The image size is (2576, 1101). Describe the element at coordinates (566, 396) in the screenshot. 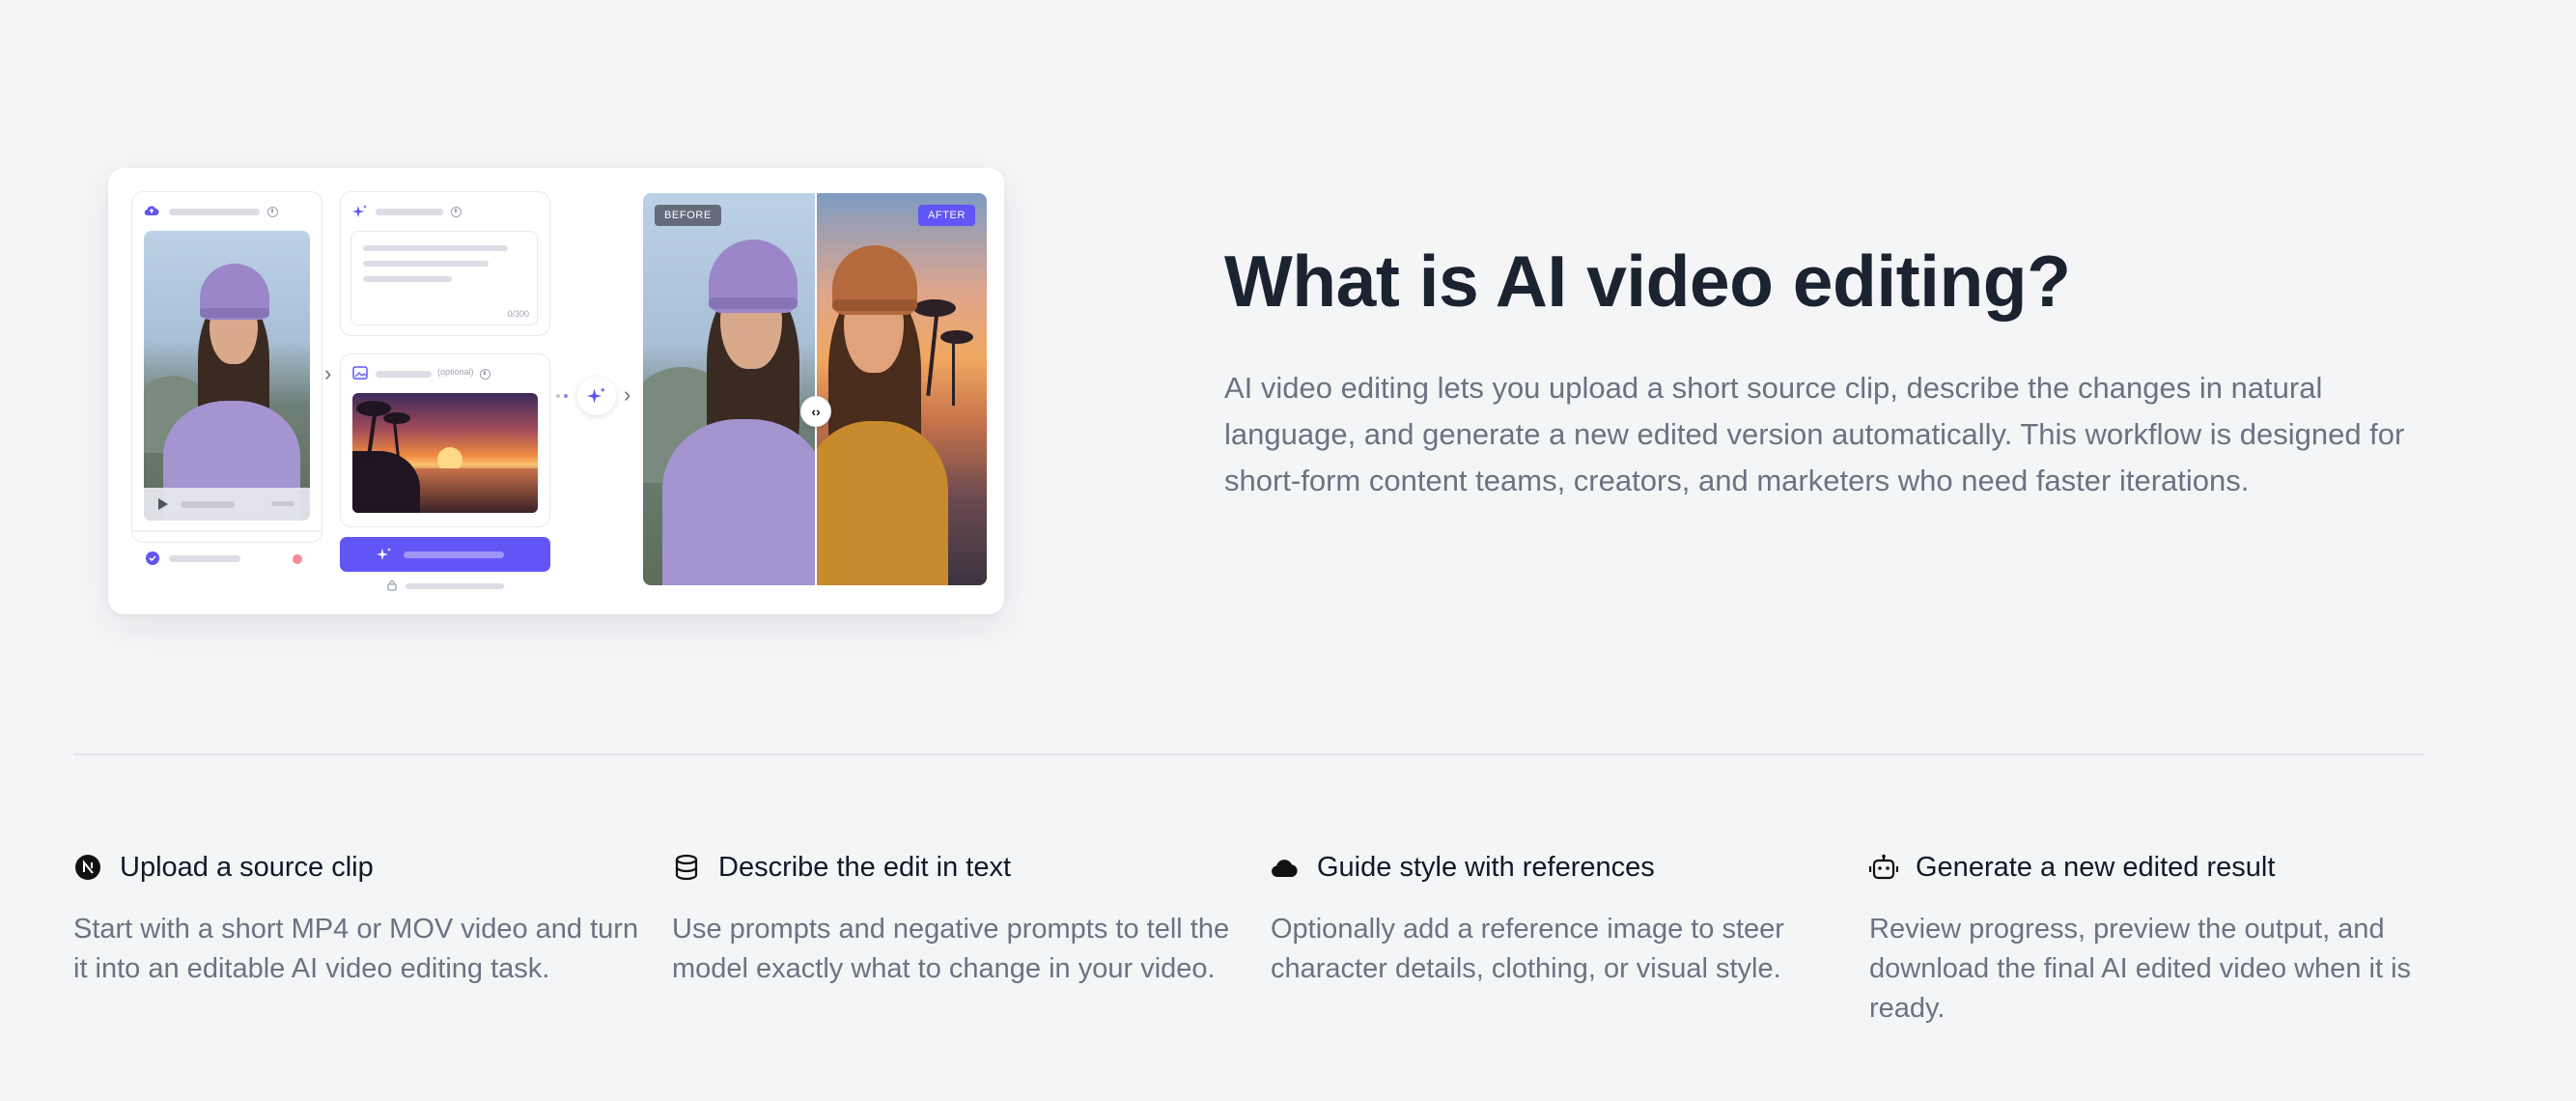

I see `connector-dots` at that location.